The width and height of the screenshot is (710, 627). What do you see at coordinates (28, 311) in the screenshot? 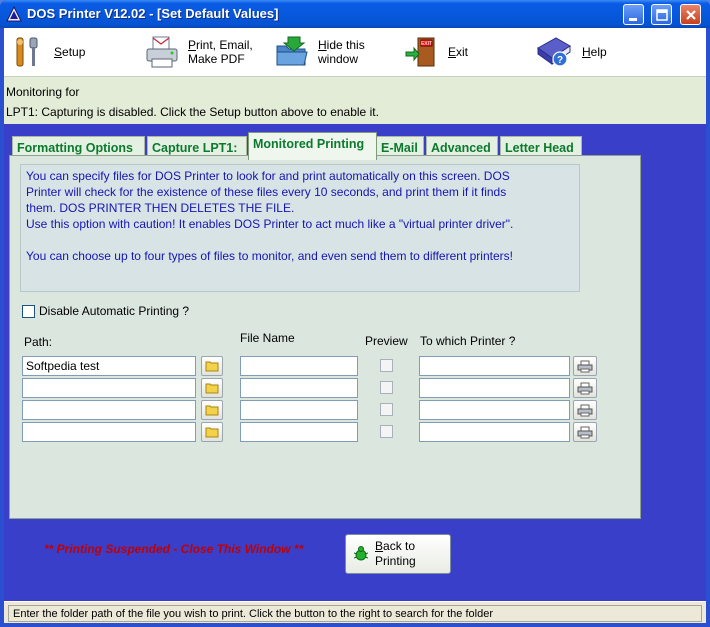
I see `disable-automatic-printing-checkbox` at bounding box center [28, 311].